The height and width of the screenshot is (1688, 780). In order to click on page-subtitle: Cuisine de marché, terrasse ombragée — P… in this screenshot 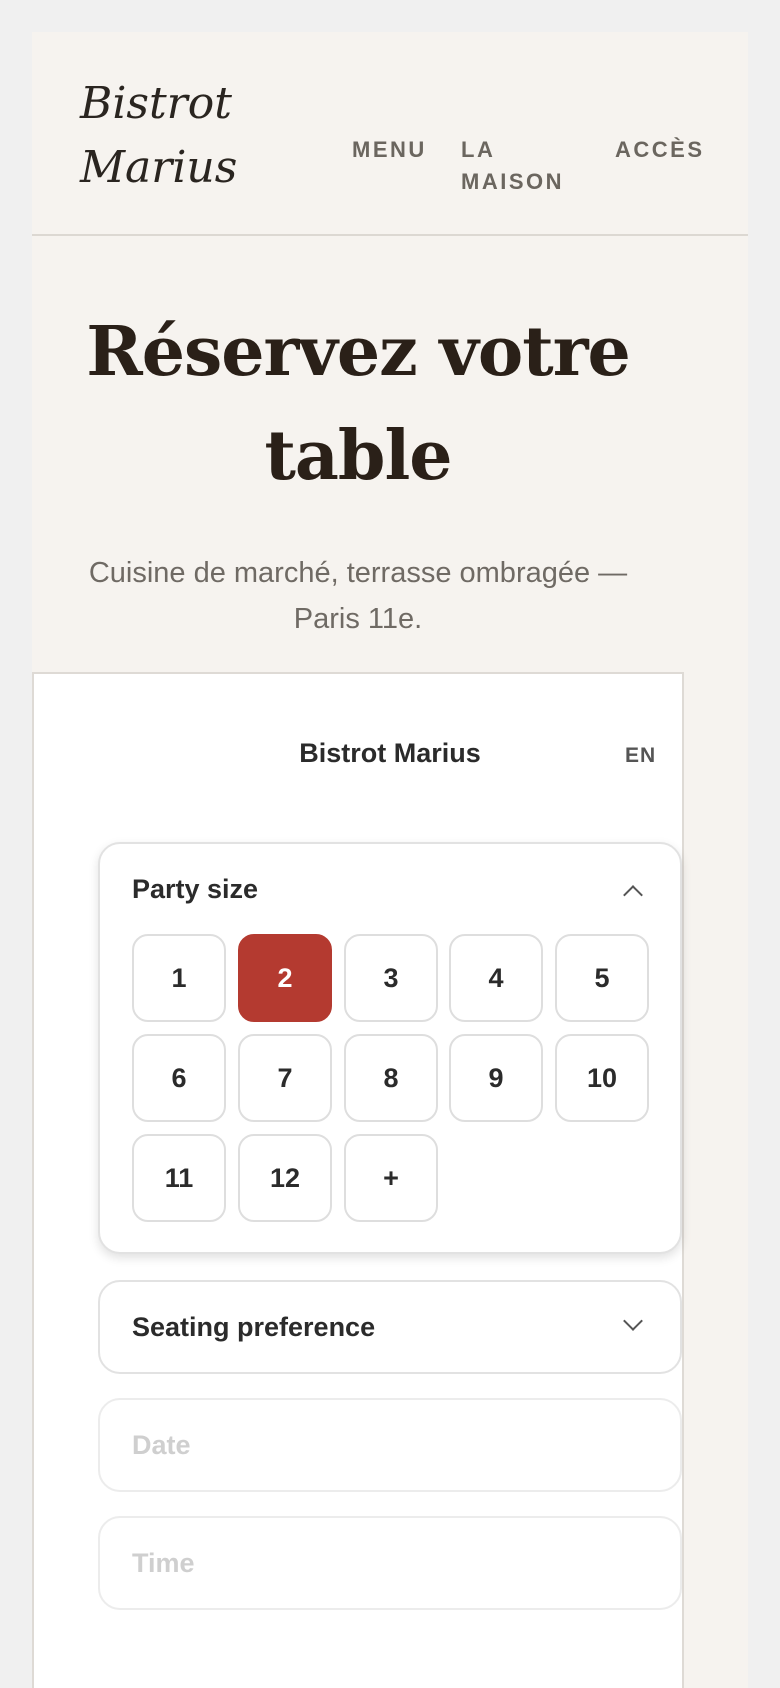, I will do `click(358, 596)`.